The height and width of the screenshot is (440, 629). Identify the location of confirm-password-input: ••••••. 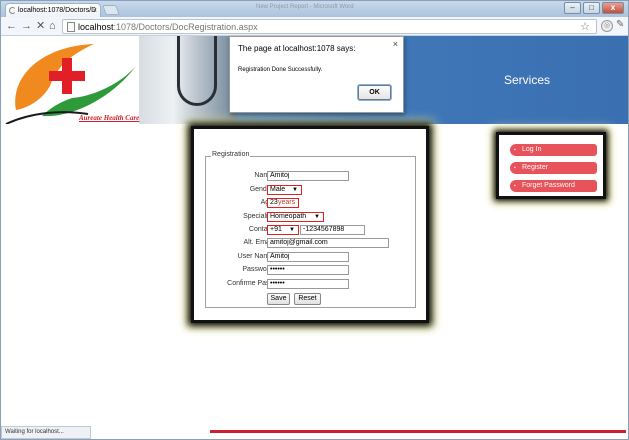
(308, 284).